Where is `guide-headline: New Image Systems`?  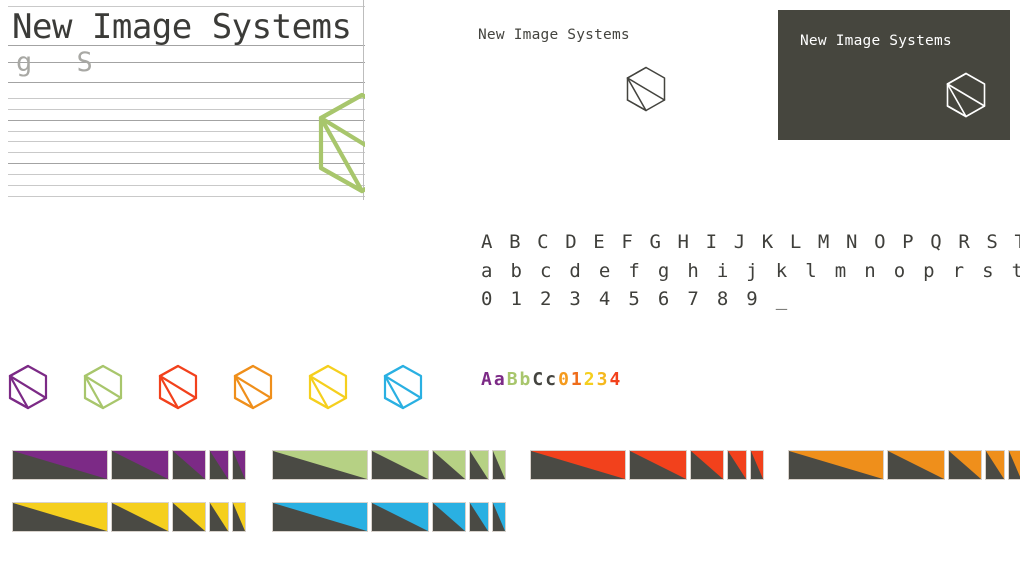 guide-headline: New Image Systems is located at coordinates (182, 27).